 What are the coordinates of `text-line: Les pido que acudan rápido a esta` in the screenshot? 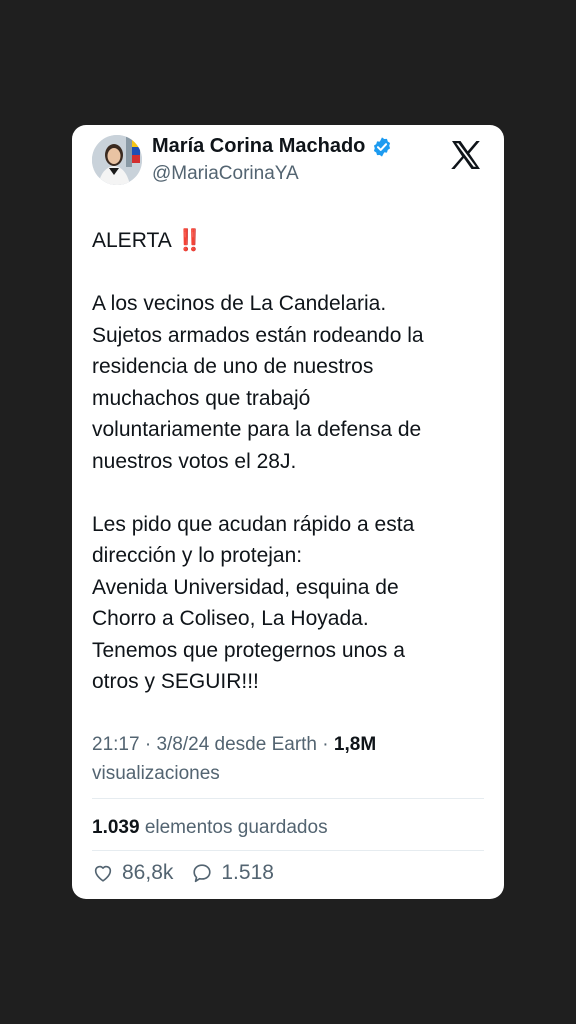 It's located at (253, 524).